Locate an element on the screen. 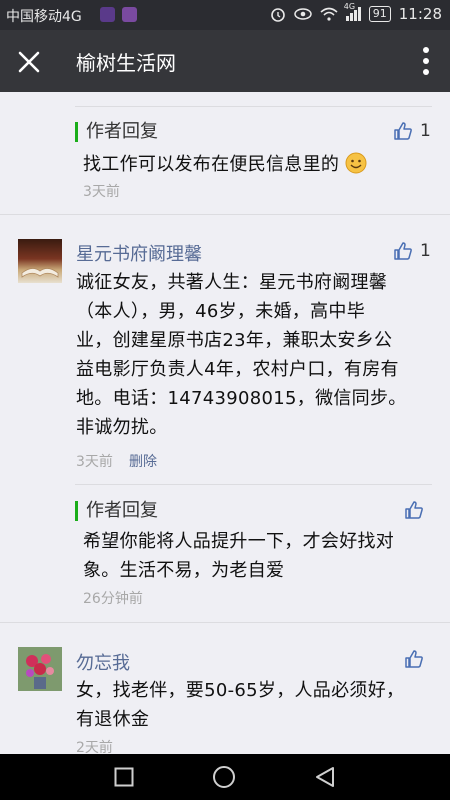 The height and width of the screenshot is (800, 450). app-notification-icon is located at coordinates (107, 14).